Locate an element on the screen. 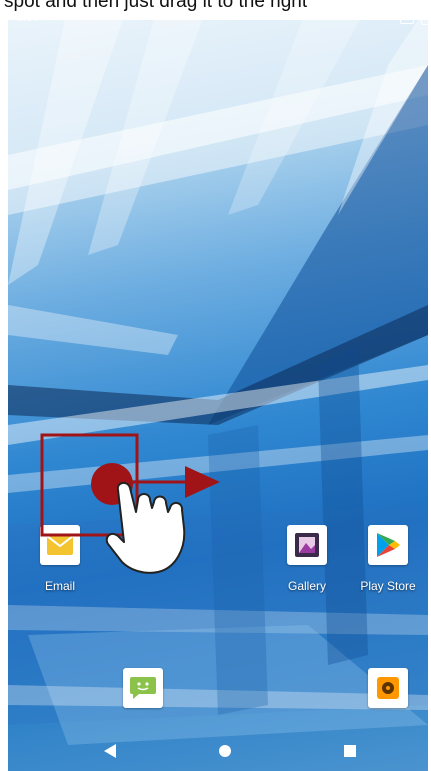 Image resolution: width=431 pixels, height=771 pixels. app-messaging is located at coordinates (143, 688).